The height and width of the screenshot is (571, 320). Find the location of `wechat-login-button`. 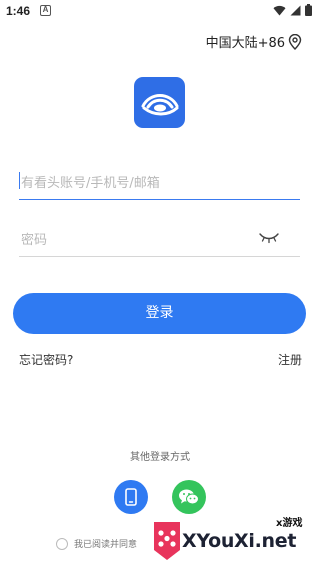

wechat-login-button is located at coordinates (189, 497).